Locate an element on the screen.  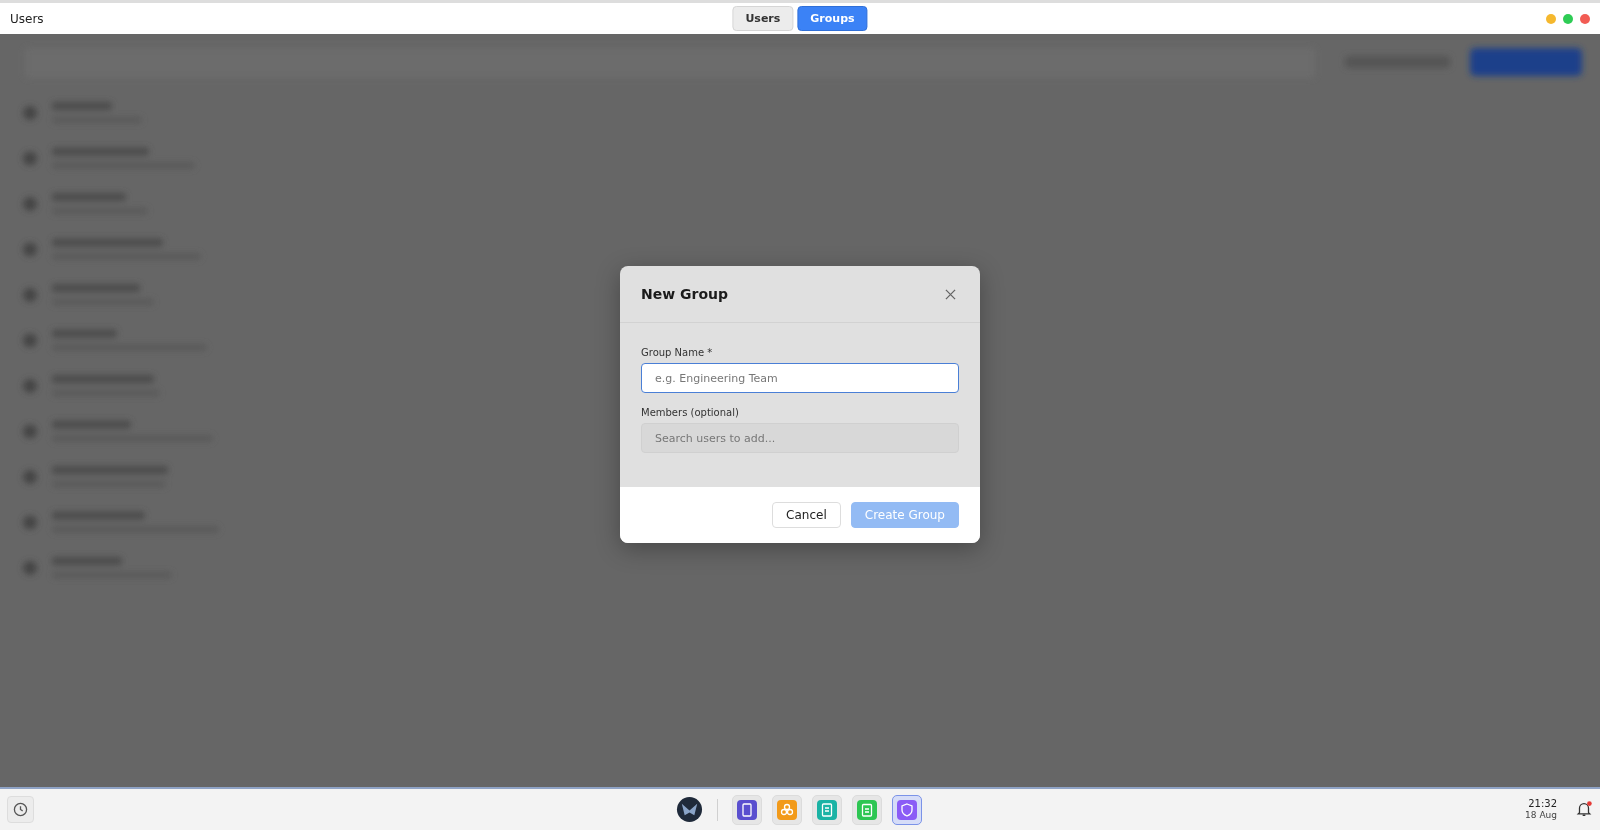
logo-icon is located at coordinates (689, 809).